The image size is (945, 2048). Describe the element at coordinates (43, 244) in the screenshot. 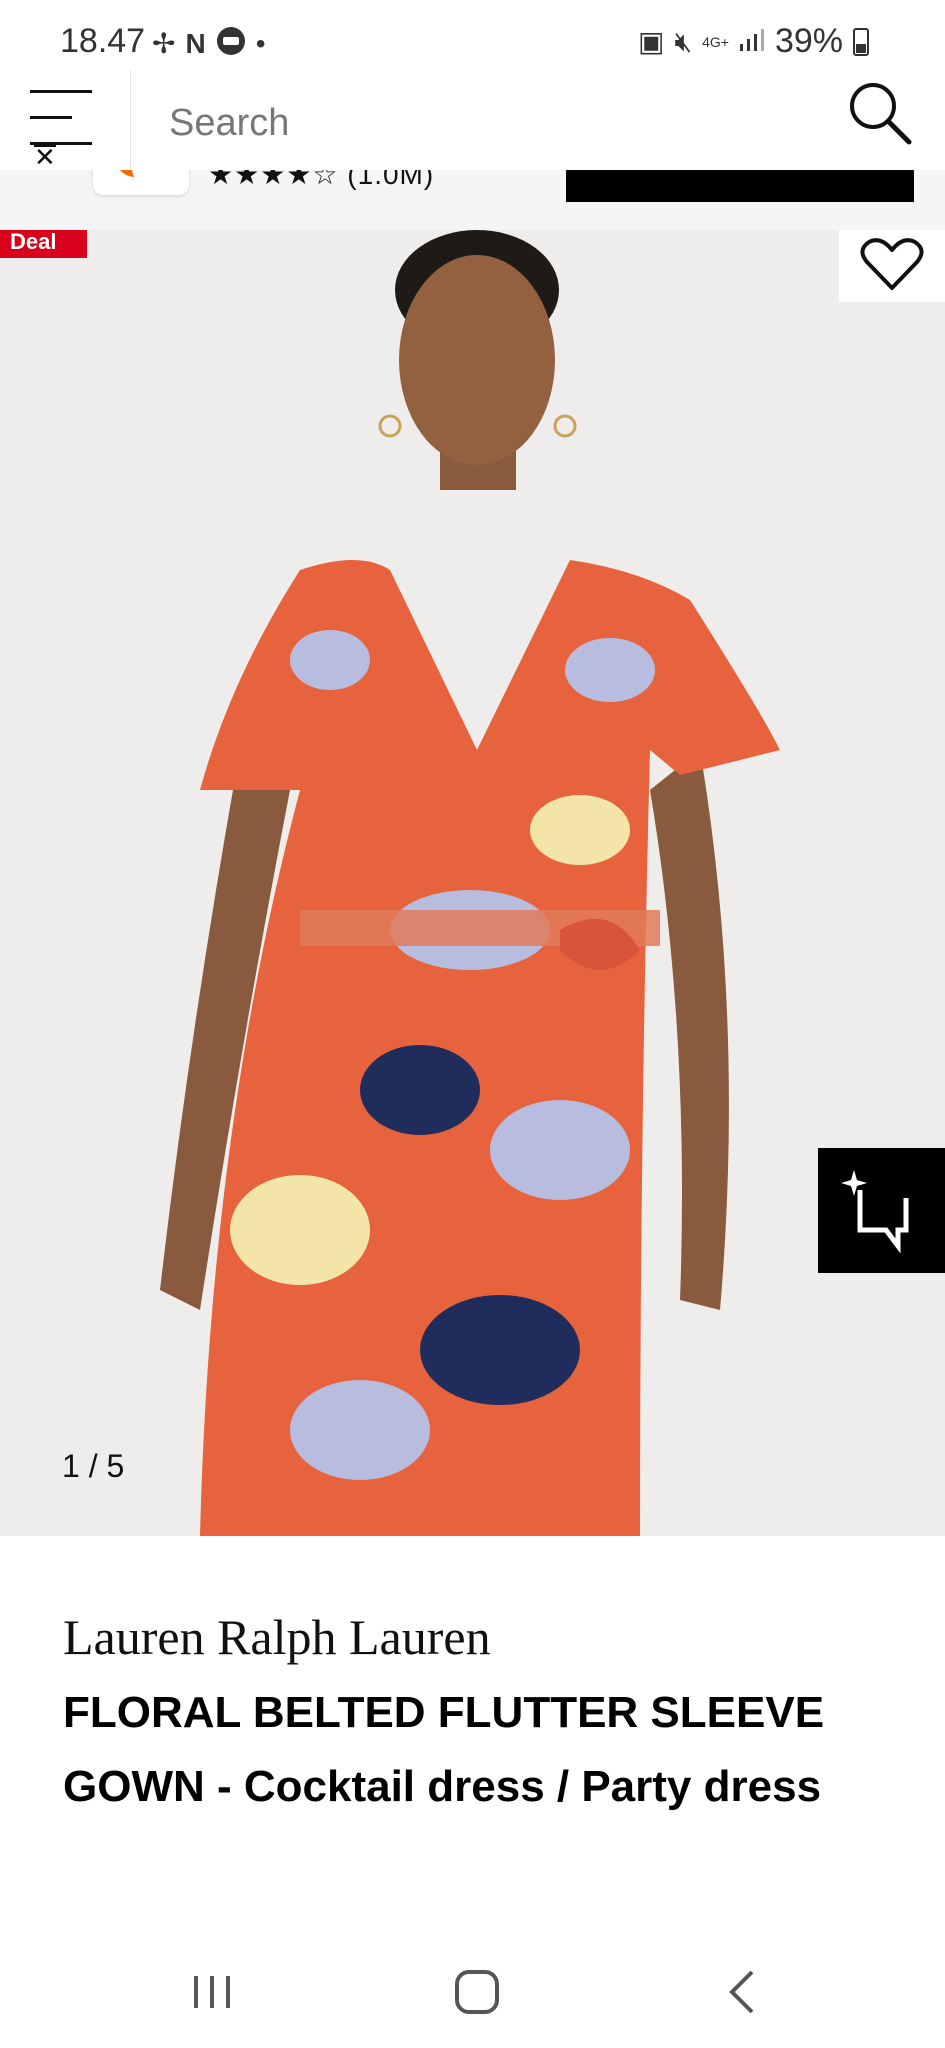

I see `deal-badge: Deal` at that location.